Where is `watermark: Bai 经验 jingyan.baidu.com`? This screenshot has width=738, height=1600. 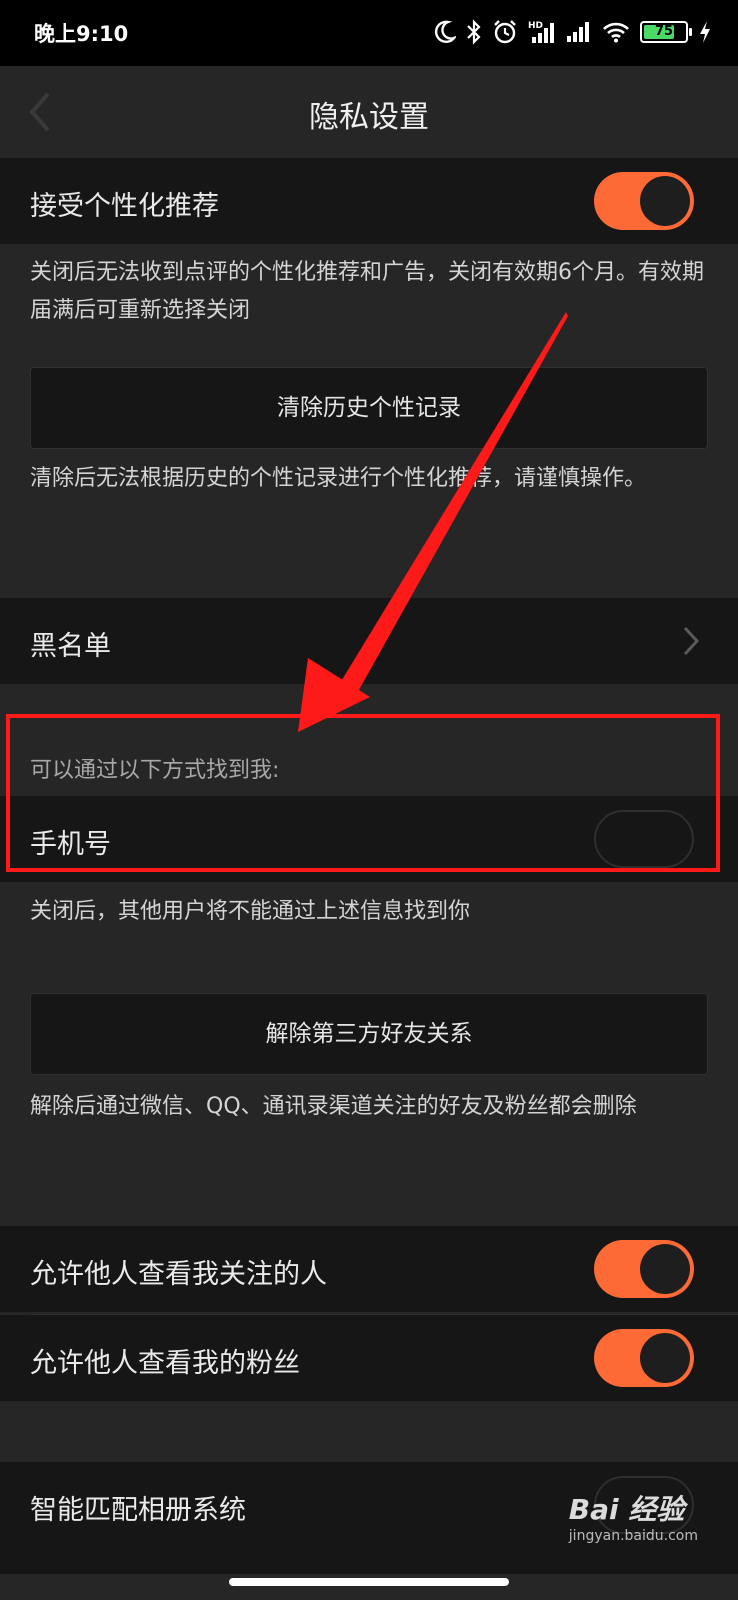 watermark: Bai 经验 jingyan.baidu.com is located at coordinates (633, 1516).